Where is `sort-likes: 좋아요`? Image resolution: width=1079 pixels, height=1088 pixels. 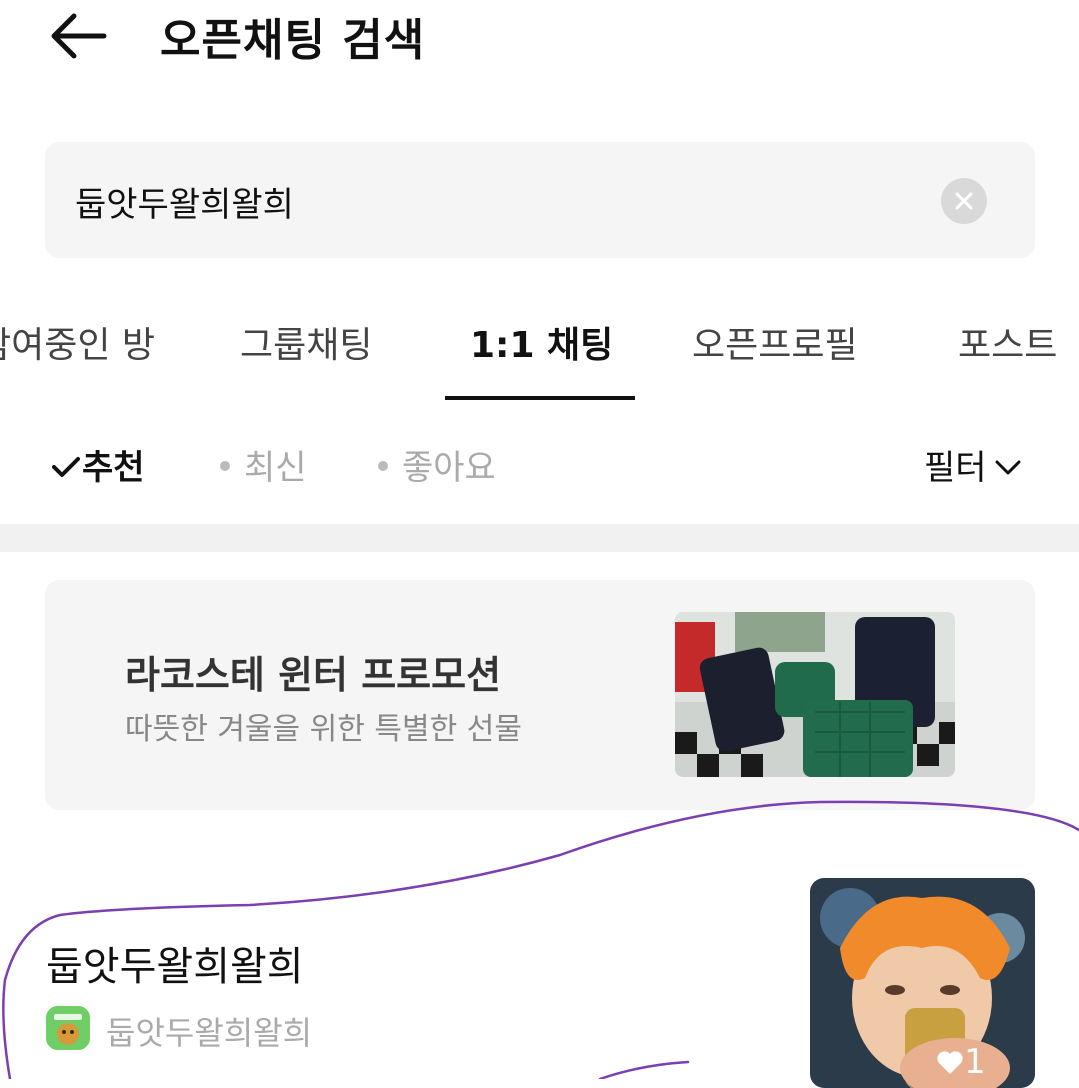
sort-likes: 좋아요 is located at coordinates (437, 464).